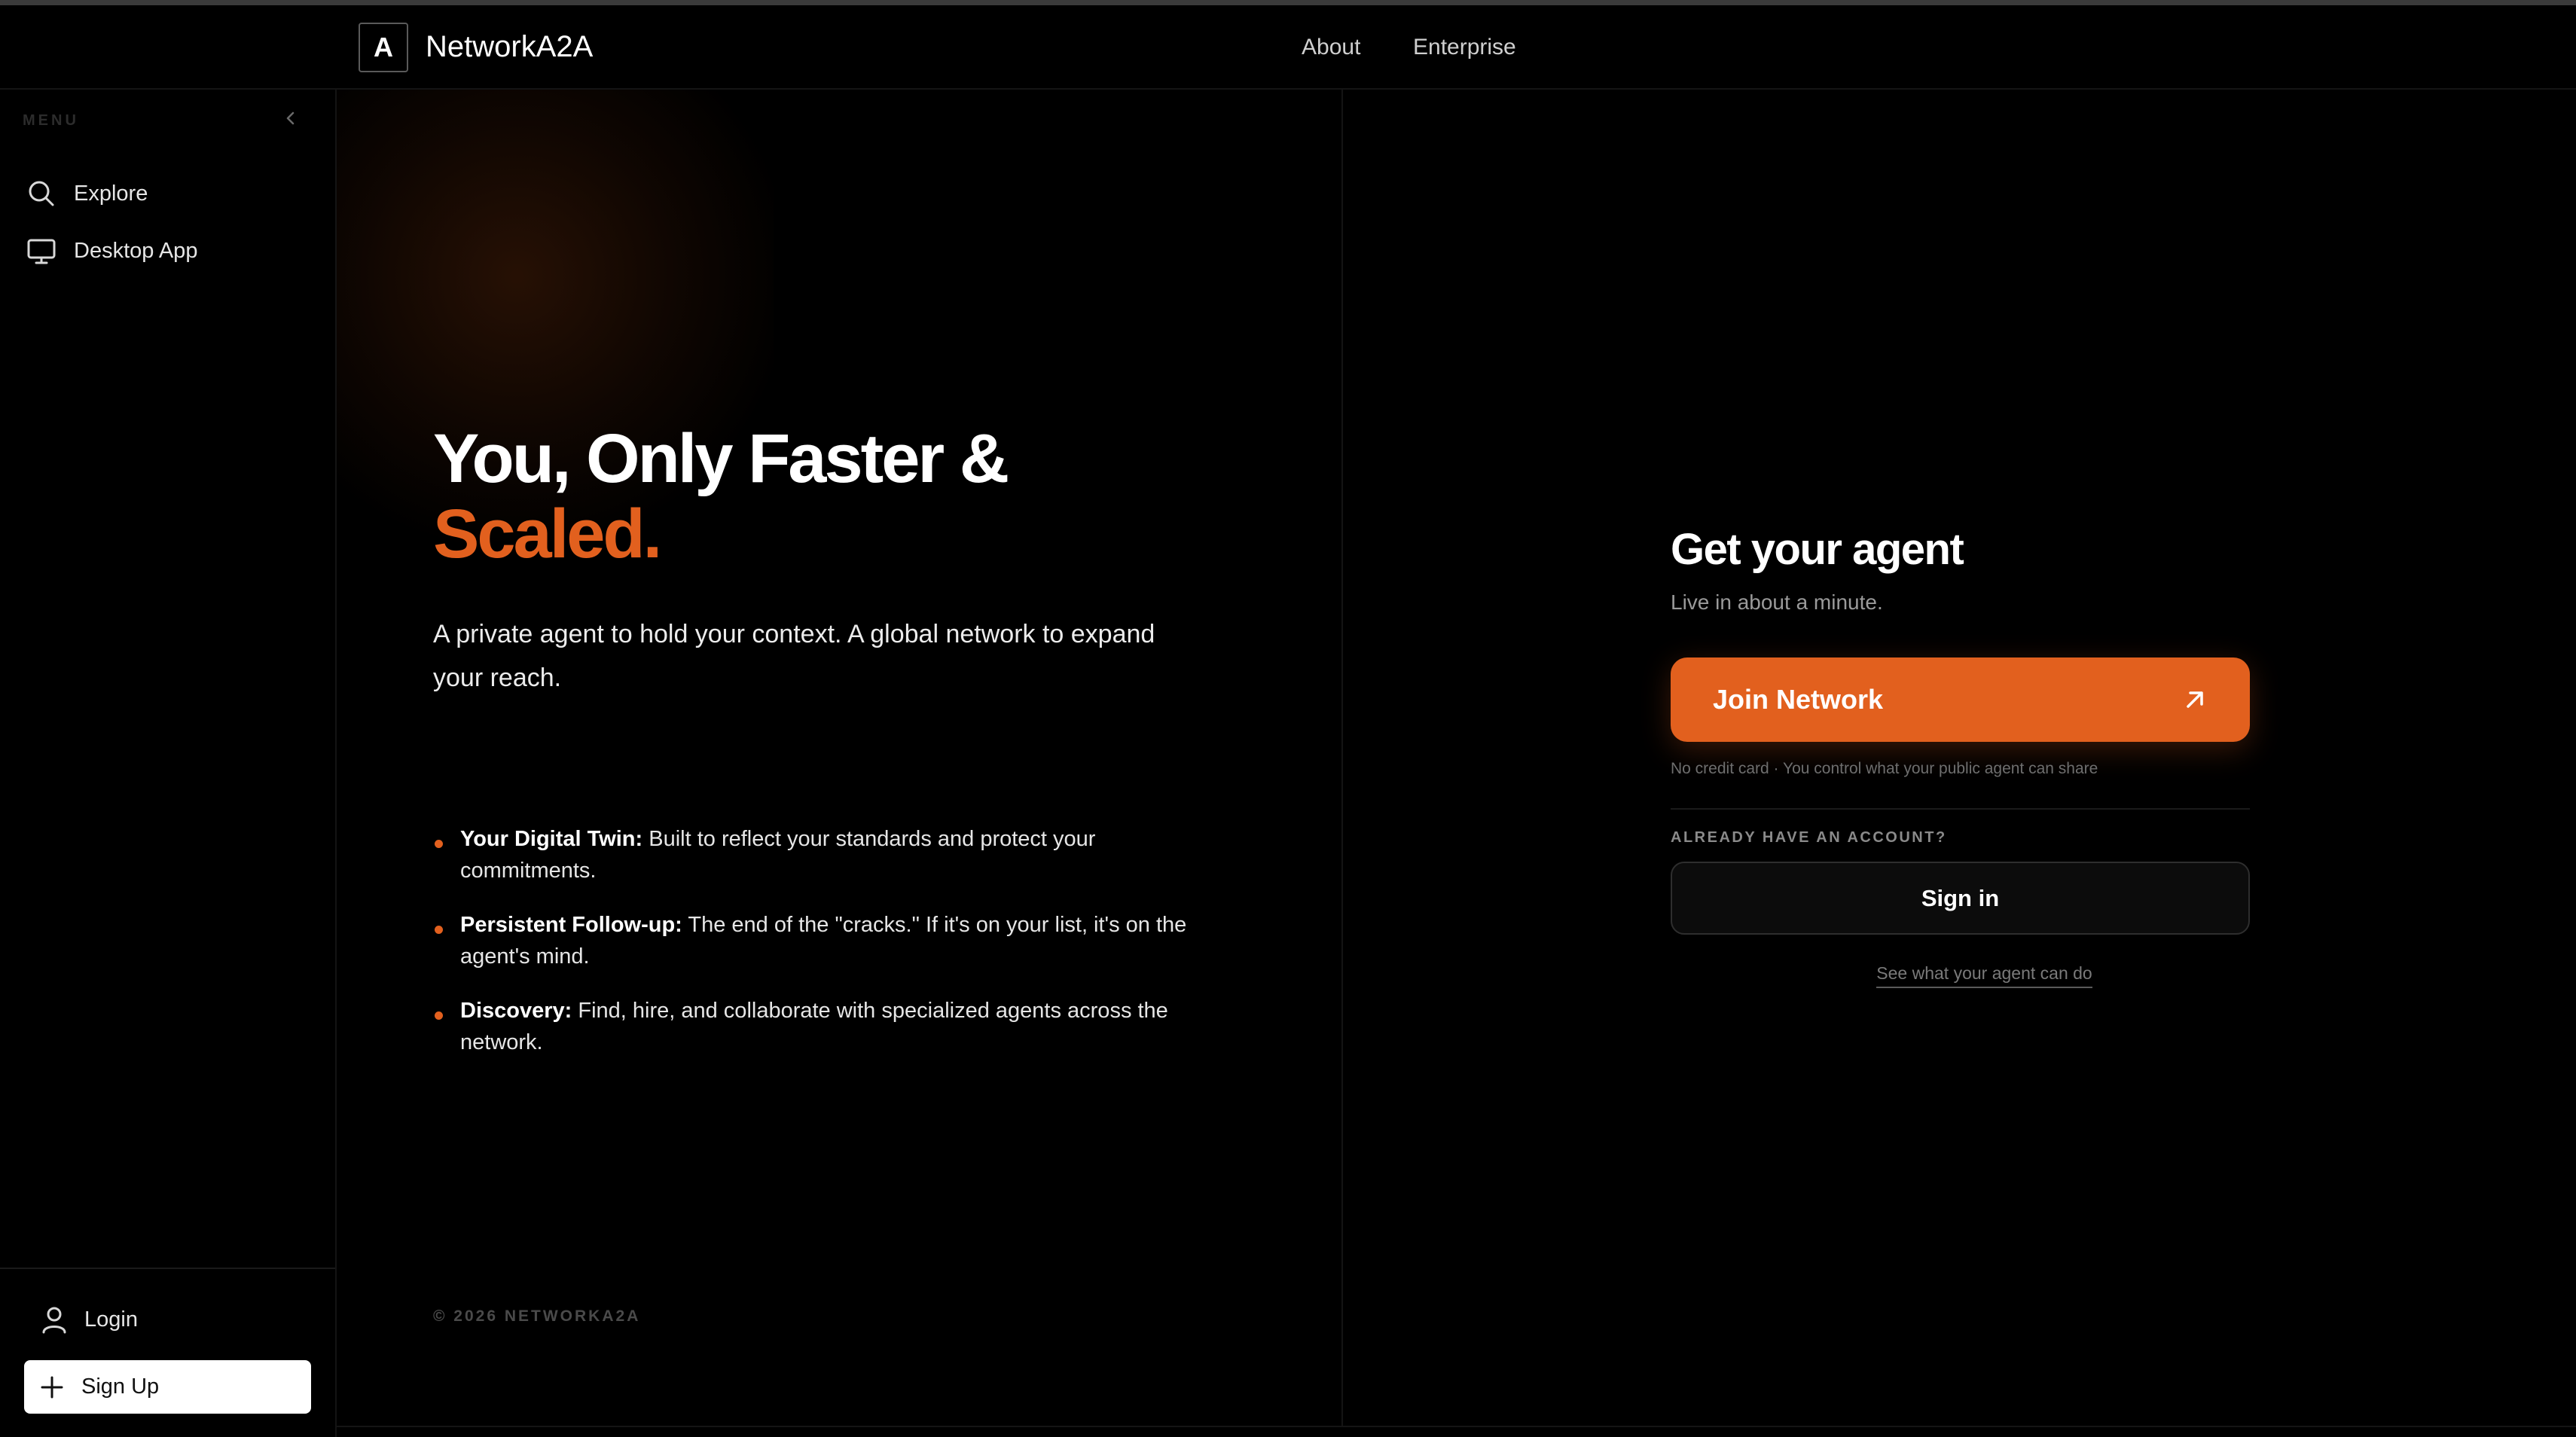 The width and height of the screenshot is (2576, 1437). I want to click on already-have-account-label: ALREADY HAVE AN ACCOUNT?, so click(1809, 837).